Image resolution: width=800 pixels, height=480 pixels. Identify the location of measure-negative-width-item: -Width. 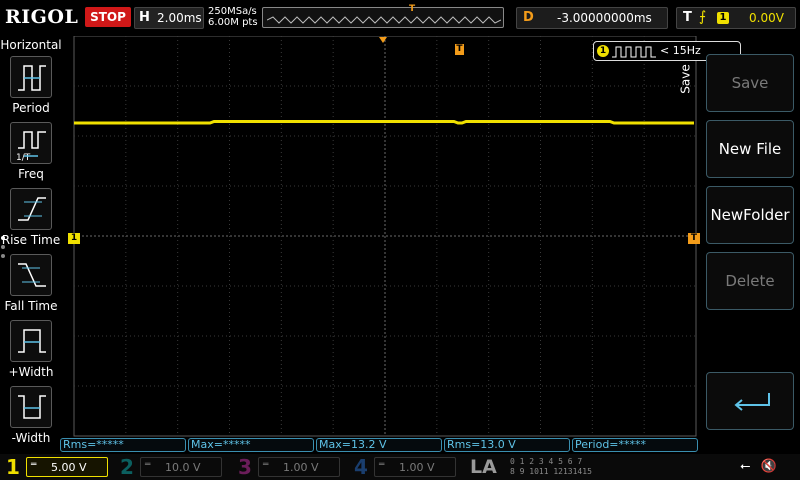
(31, 418).